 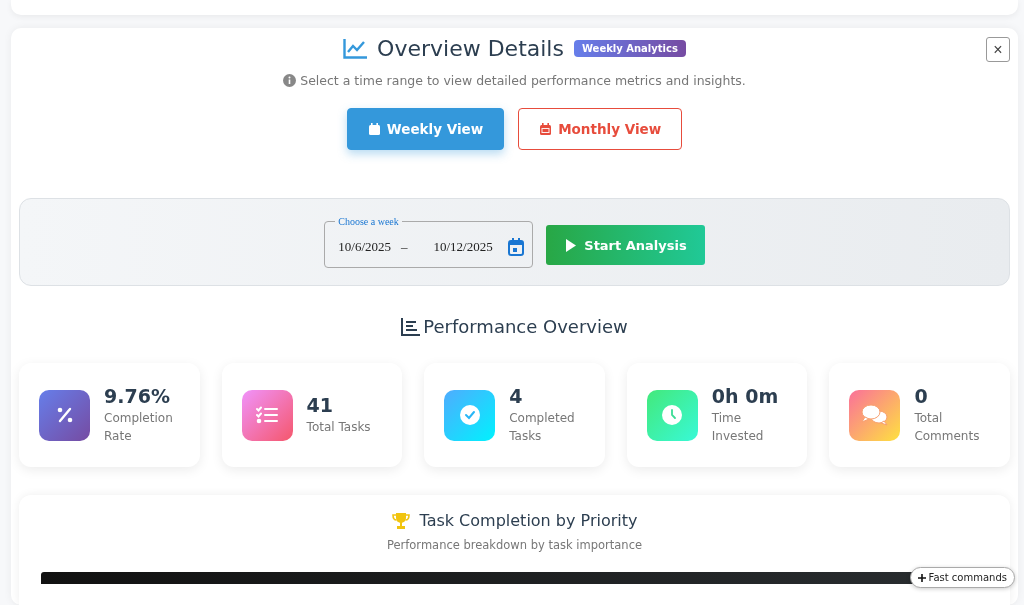 What do you see at coordinates (629, 48) in the screenshot?
I see `analytics-badge: Weekly Analytics` at bounding box center [629, 48].